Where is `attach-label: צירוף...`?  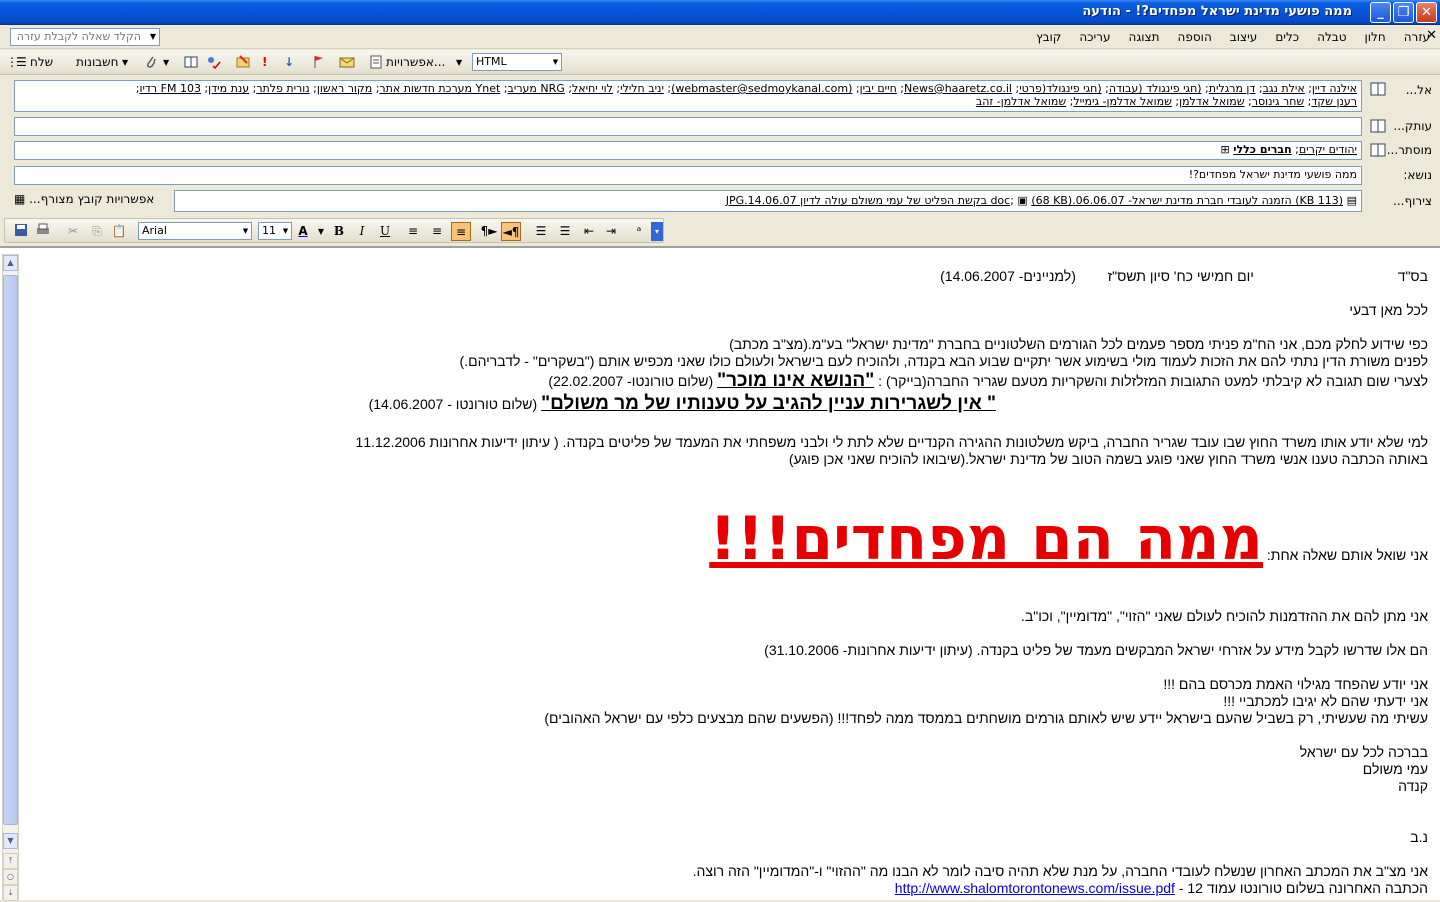
attach-label: צירוף... is located at coordinates (1412, 201).